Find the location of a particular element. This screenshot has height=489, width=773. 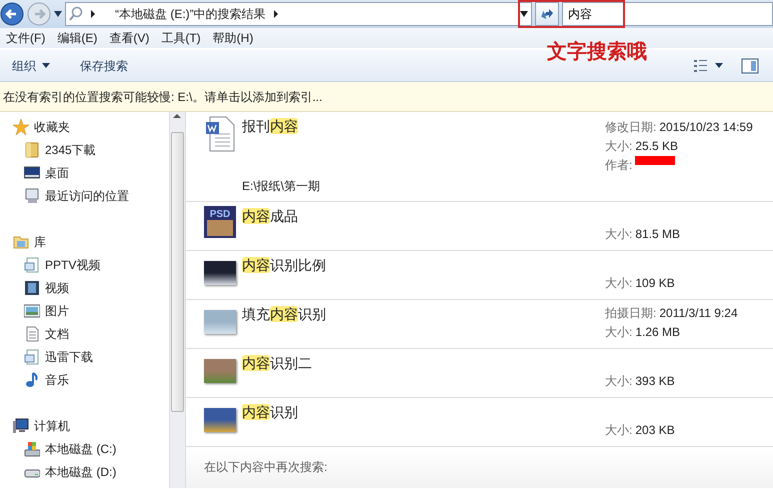

scrollbar is located at coordinates (177, 300).